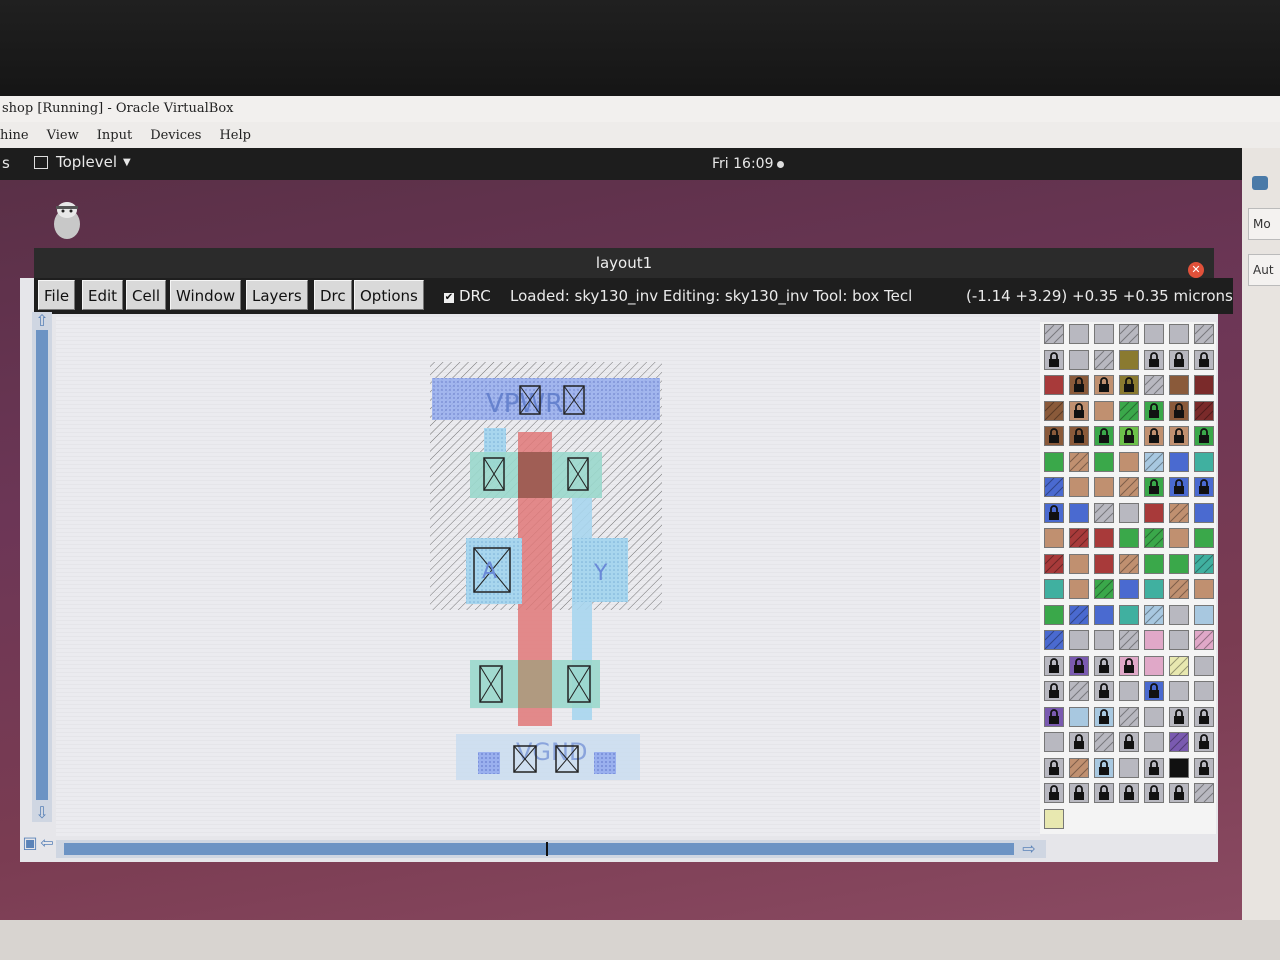  Describe the element at coordinates (1264, 270) in the screenshot. I see `side-button-aut: Aut` at that location.